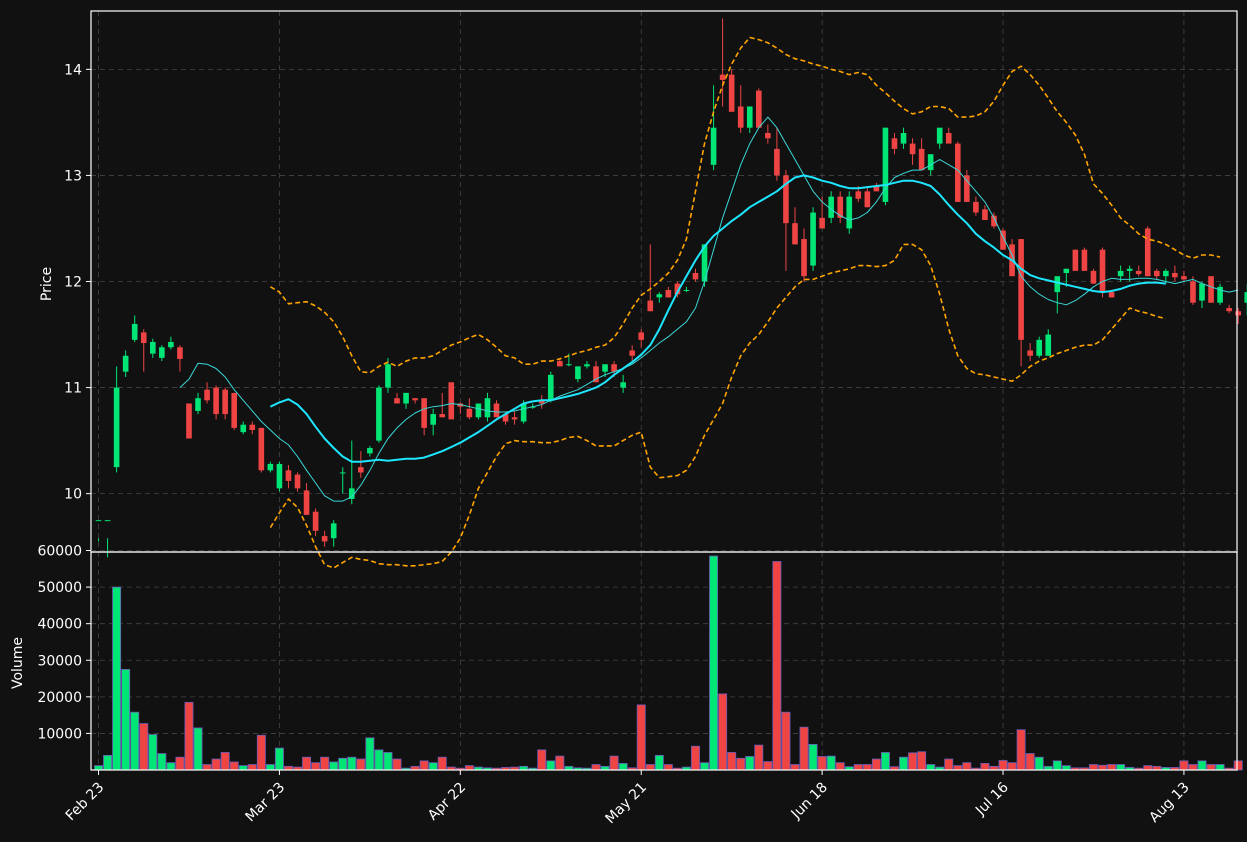  Describe the element at coordinates (73, 283) in the screenshot. I see `price-tick-label: 12` at that location.